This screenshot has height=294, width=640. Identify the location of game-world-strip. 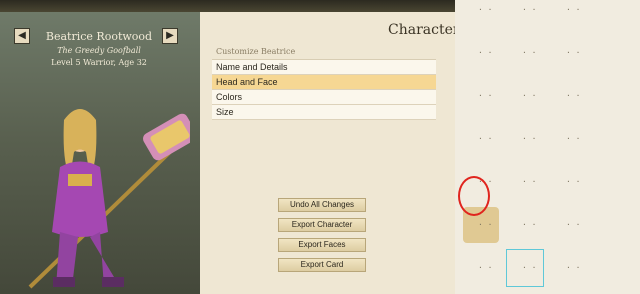
(227, 6).